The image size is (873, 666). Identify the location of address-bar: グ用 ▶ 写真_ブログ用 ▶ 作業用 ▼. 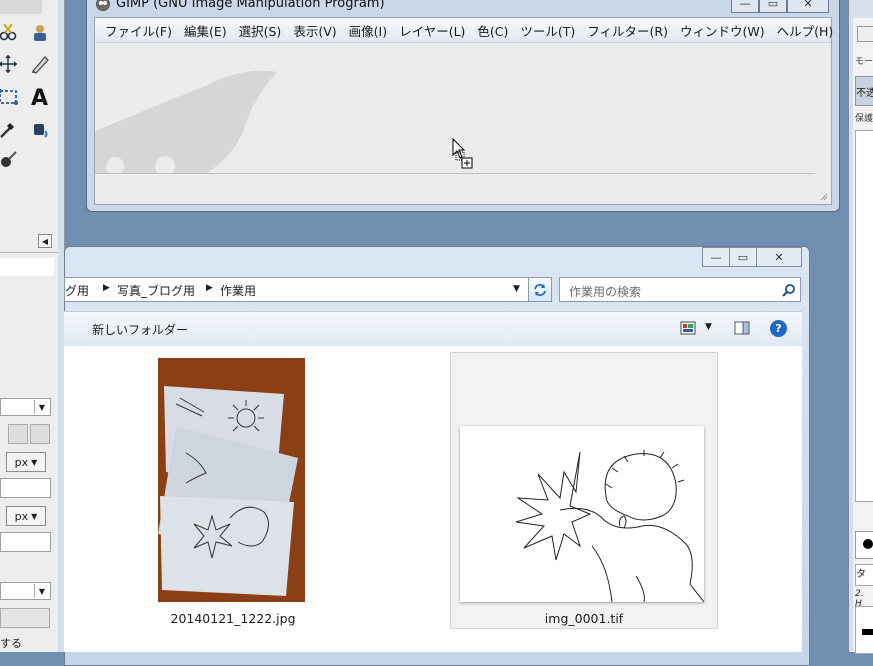
(308, 289).